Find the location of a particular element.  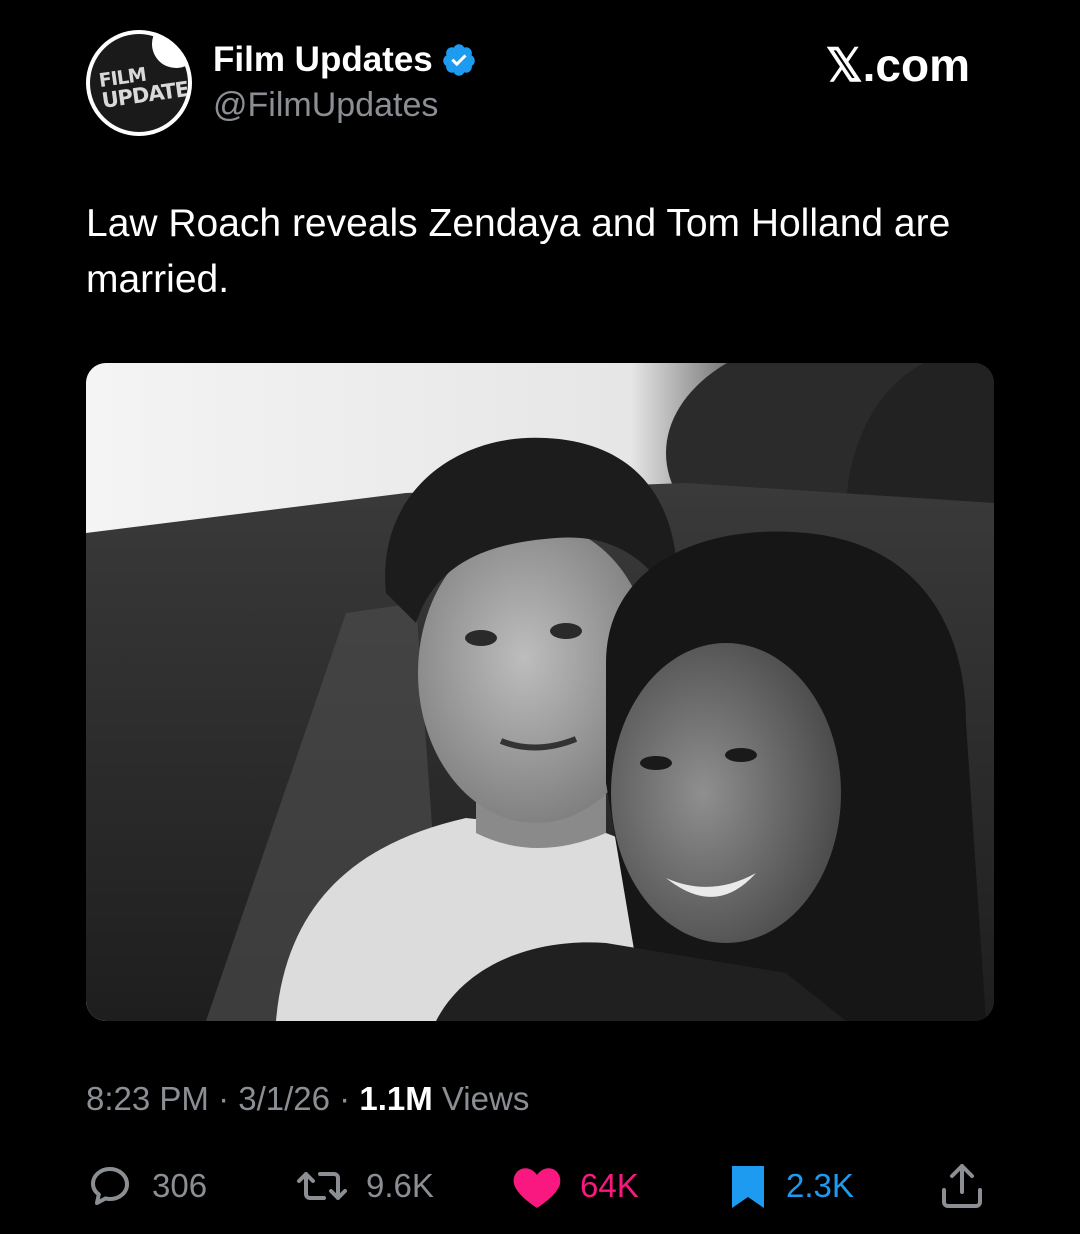

tweet-date: 3/1/26 is located at coordinates (284, 1098).